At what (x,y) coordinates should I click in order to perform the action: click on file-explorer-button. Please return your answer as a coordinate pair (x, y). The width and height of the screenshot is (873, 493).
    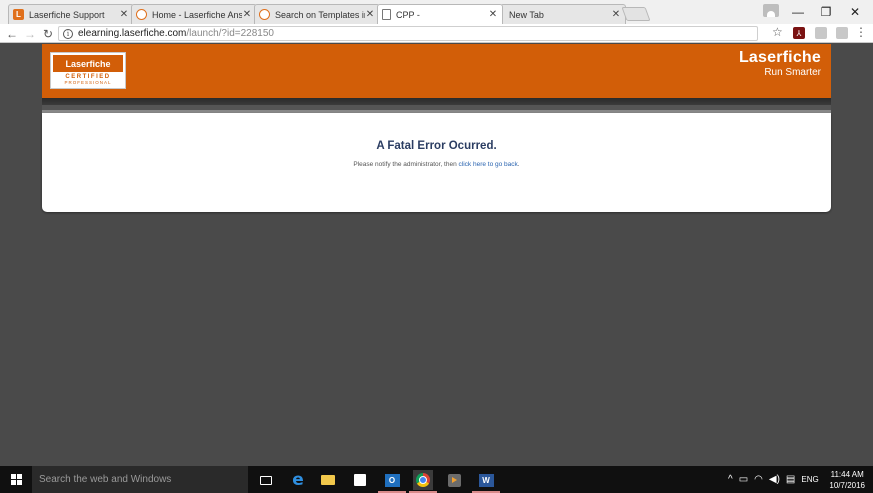
    Looking at the image, I should click on (328, 480).